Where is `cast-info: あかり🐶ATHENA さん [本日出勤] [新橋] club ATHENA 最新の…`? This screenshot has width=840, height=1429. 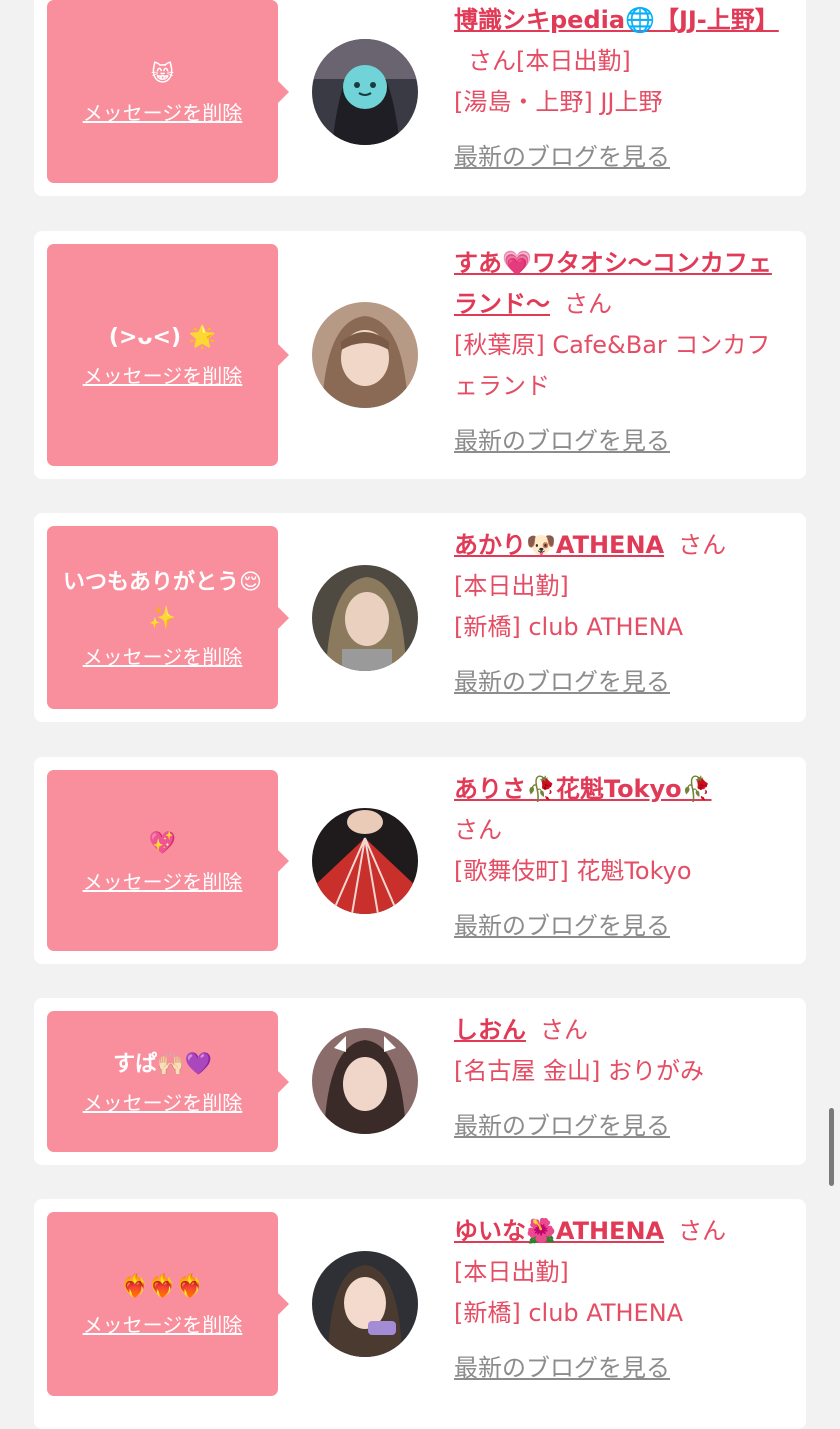 cast-info: あかり🐶ATHENA さん [本日出勤] [新橋] club ATHENA 最新の… is located at coordinates (619, 614).